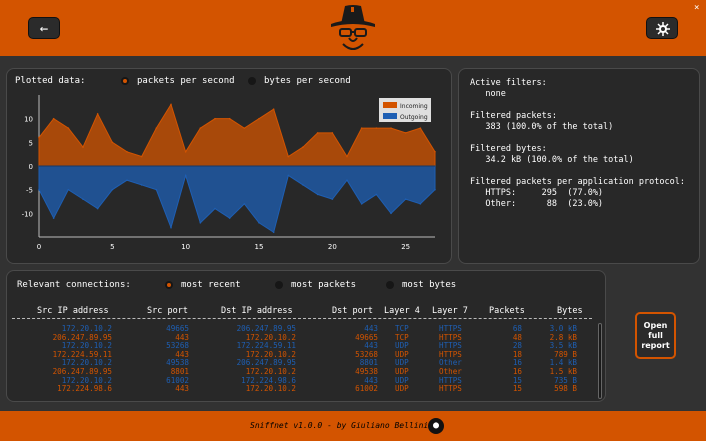  Describe the element at coordinates (112, 247) in the screenshot. I see `x-tick-label: 5` at that location.